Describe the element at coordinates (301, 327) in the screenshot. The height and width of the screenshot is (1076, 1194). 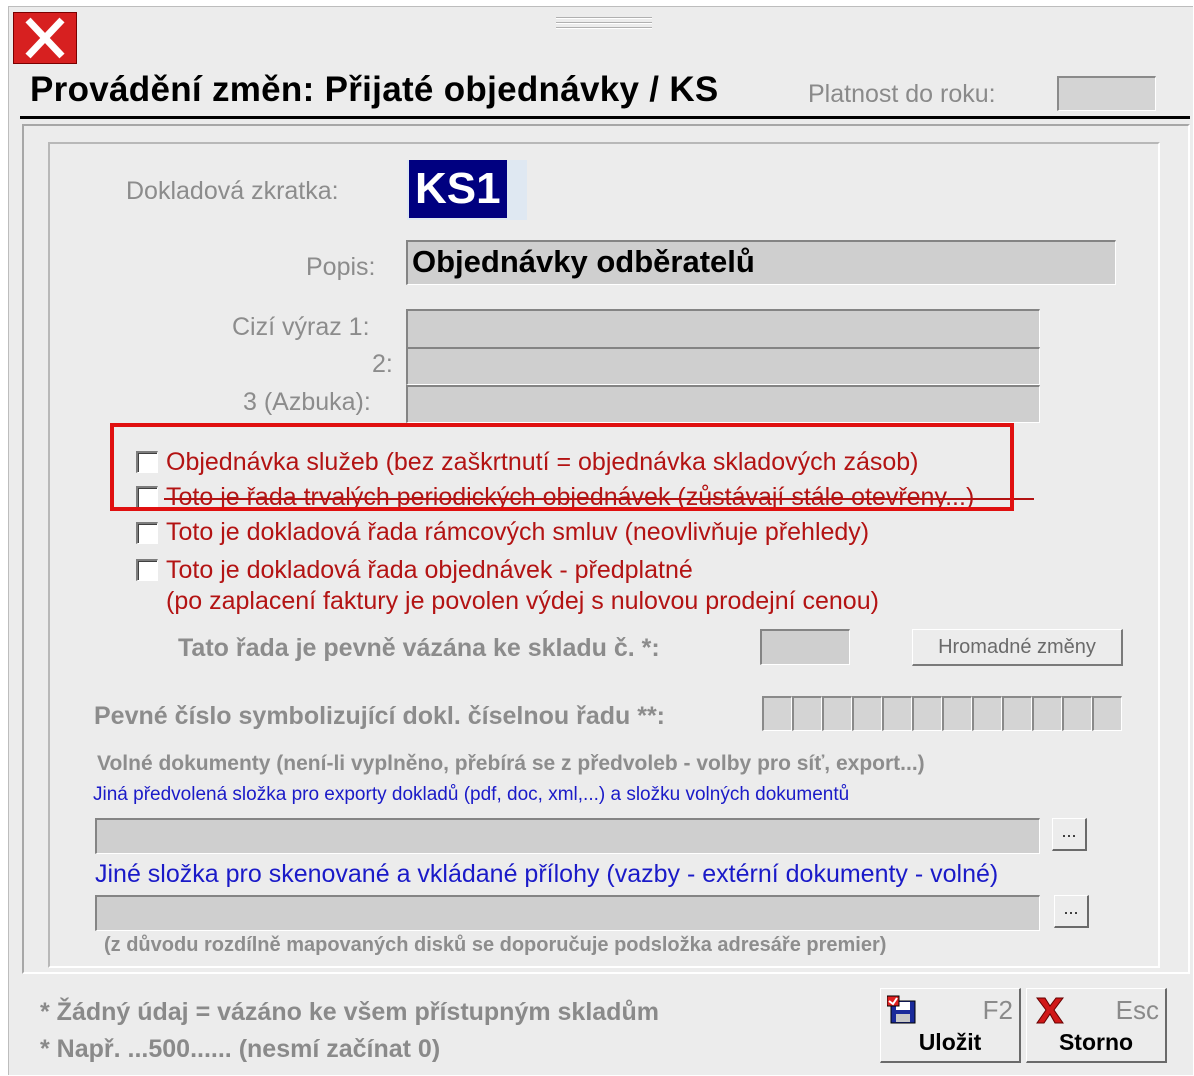
I see `cizi-vyraz-1-label: Cizí výraz 1:` at that location.